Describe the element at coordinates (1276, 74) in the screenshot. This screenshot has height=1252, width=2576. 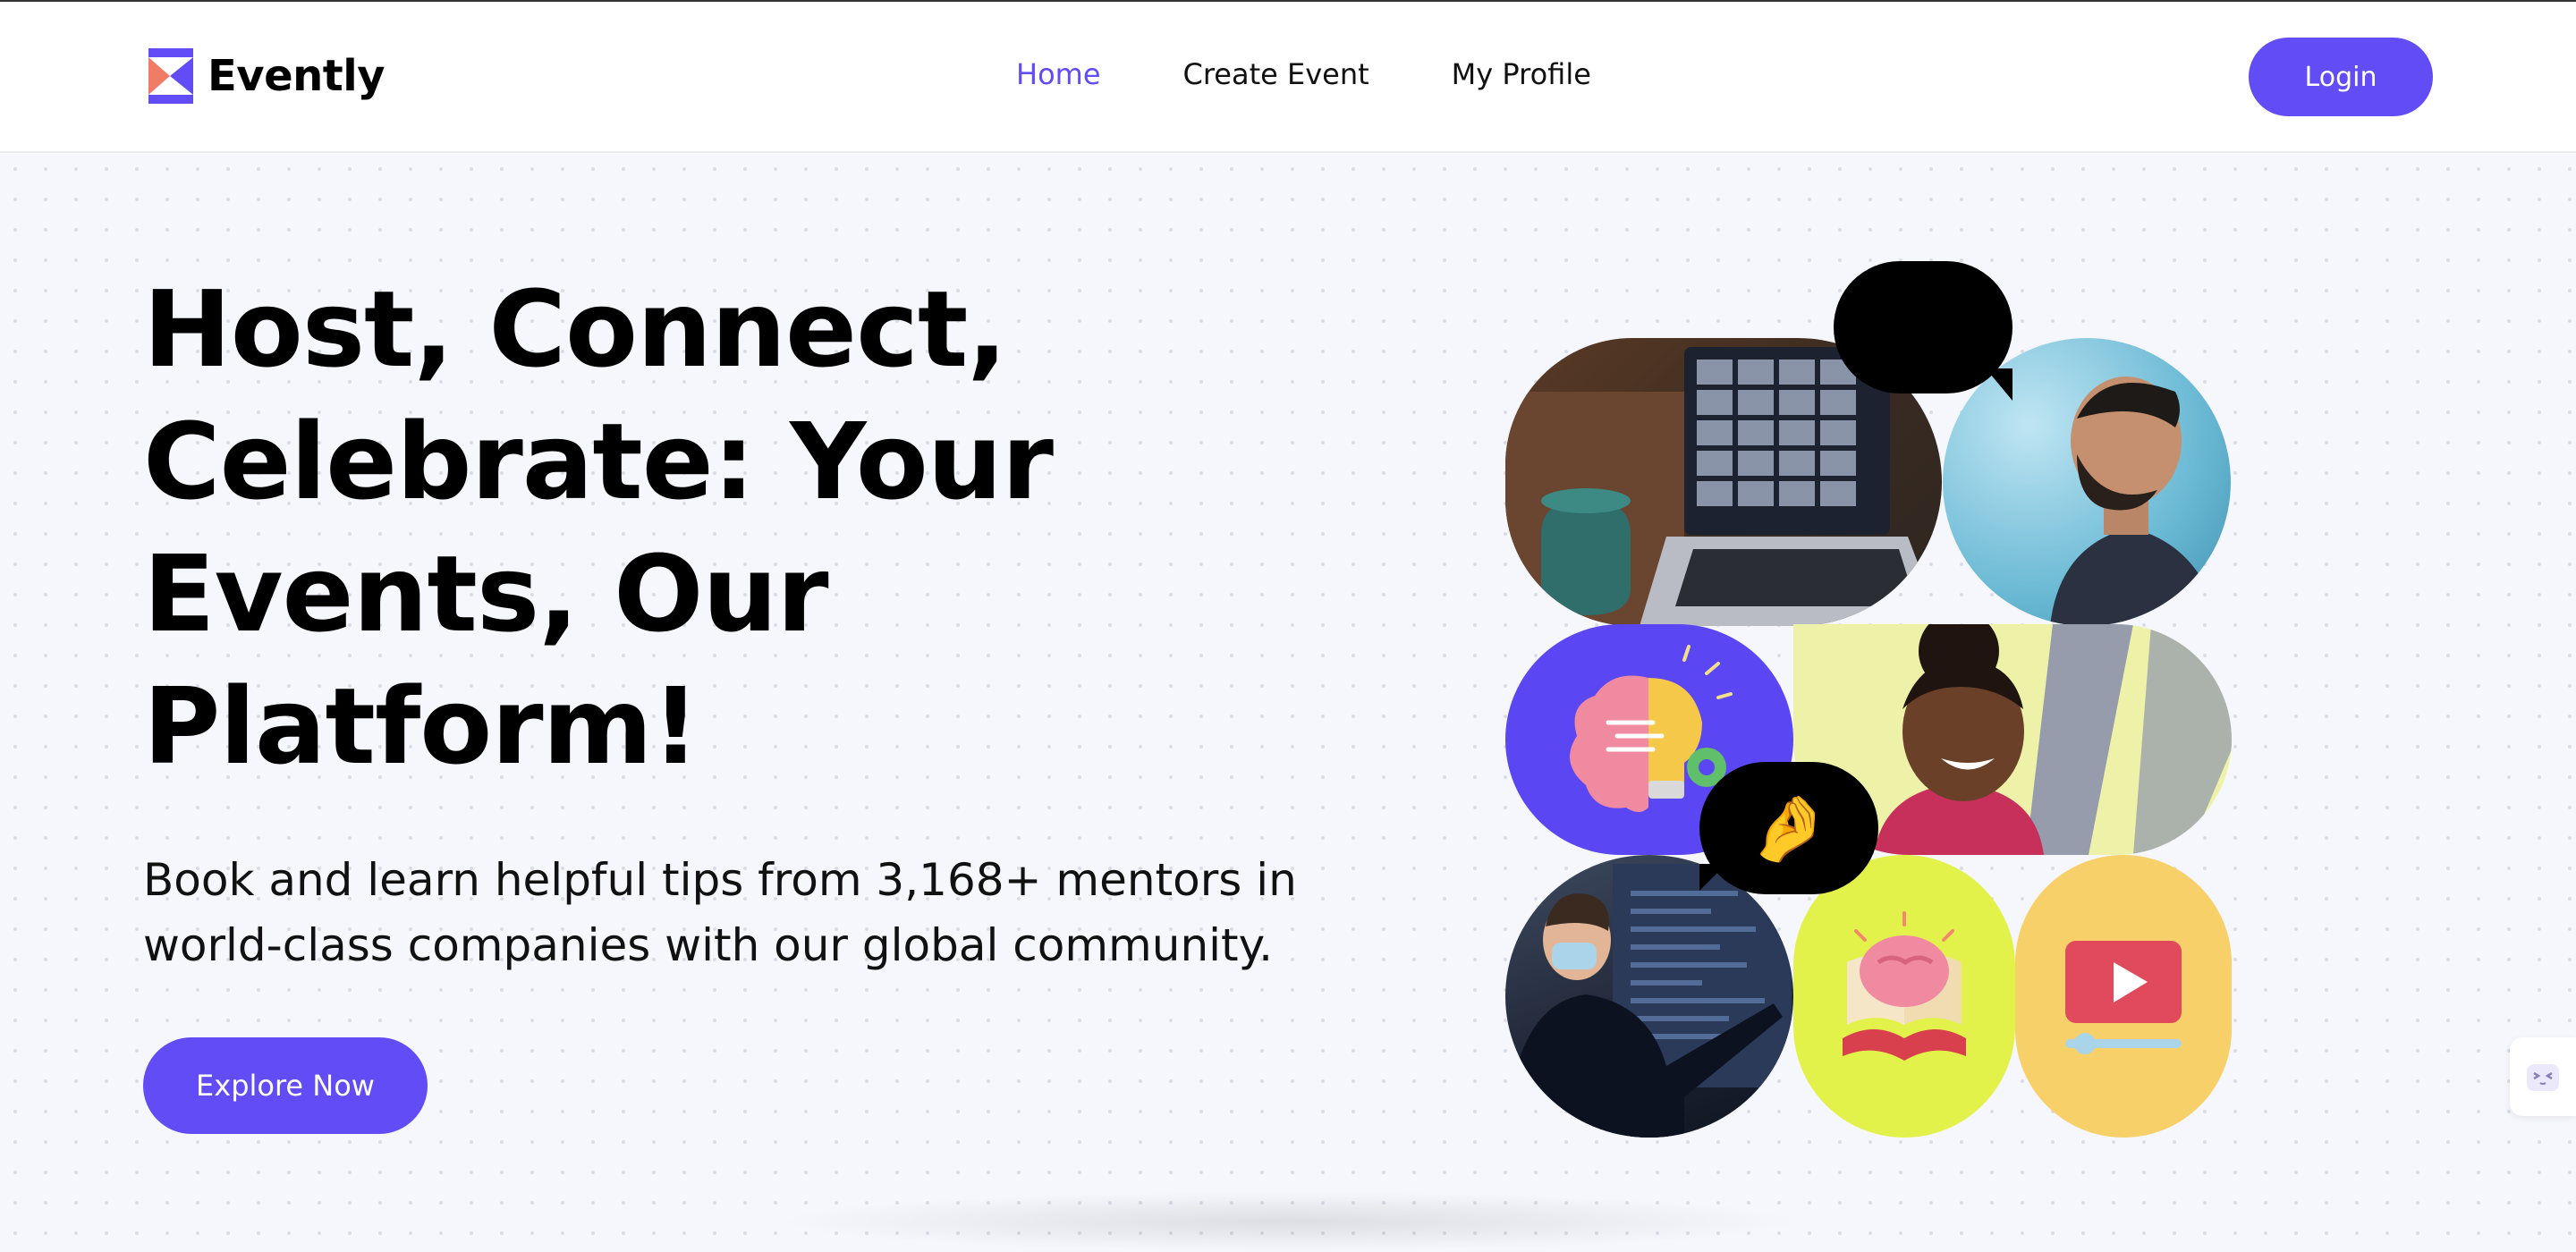
I see `nav-create-event: Create Event` at that location.